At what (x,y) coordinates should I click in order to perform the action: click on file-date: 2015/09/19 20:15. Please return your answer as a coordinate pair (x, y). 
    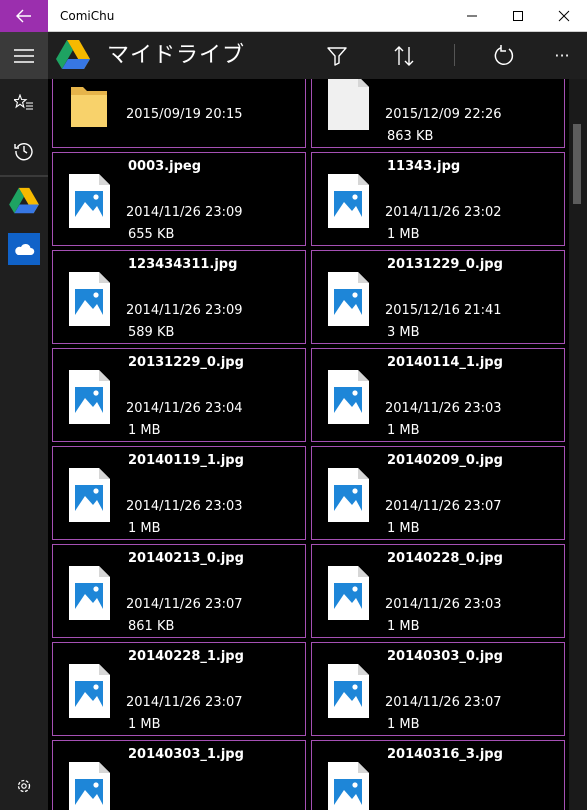
    Looking at the image, I should click on (184, 114).